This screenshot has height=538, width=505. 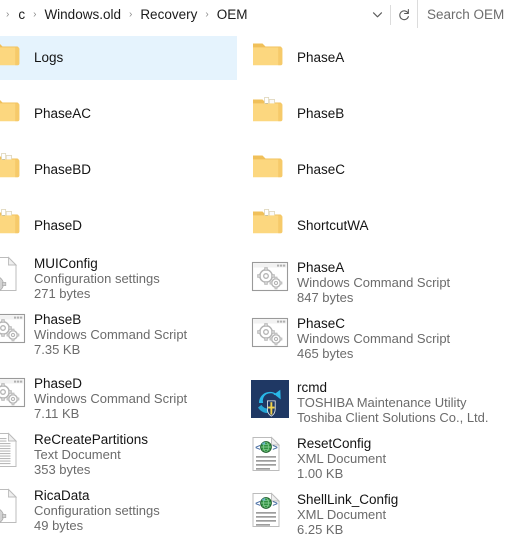 I want to click on item-labels: PhaseD Windows Command Script 7.11 KB, so click(x=134, y=398).